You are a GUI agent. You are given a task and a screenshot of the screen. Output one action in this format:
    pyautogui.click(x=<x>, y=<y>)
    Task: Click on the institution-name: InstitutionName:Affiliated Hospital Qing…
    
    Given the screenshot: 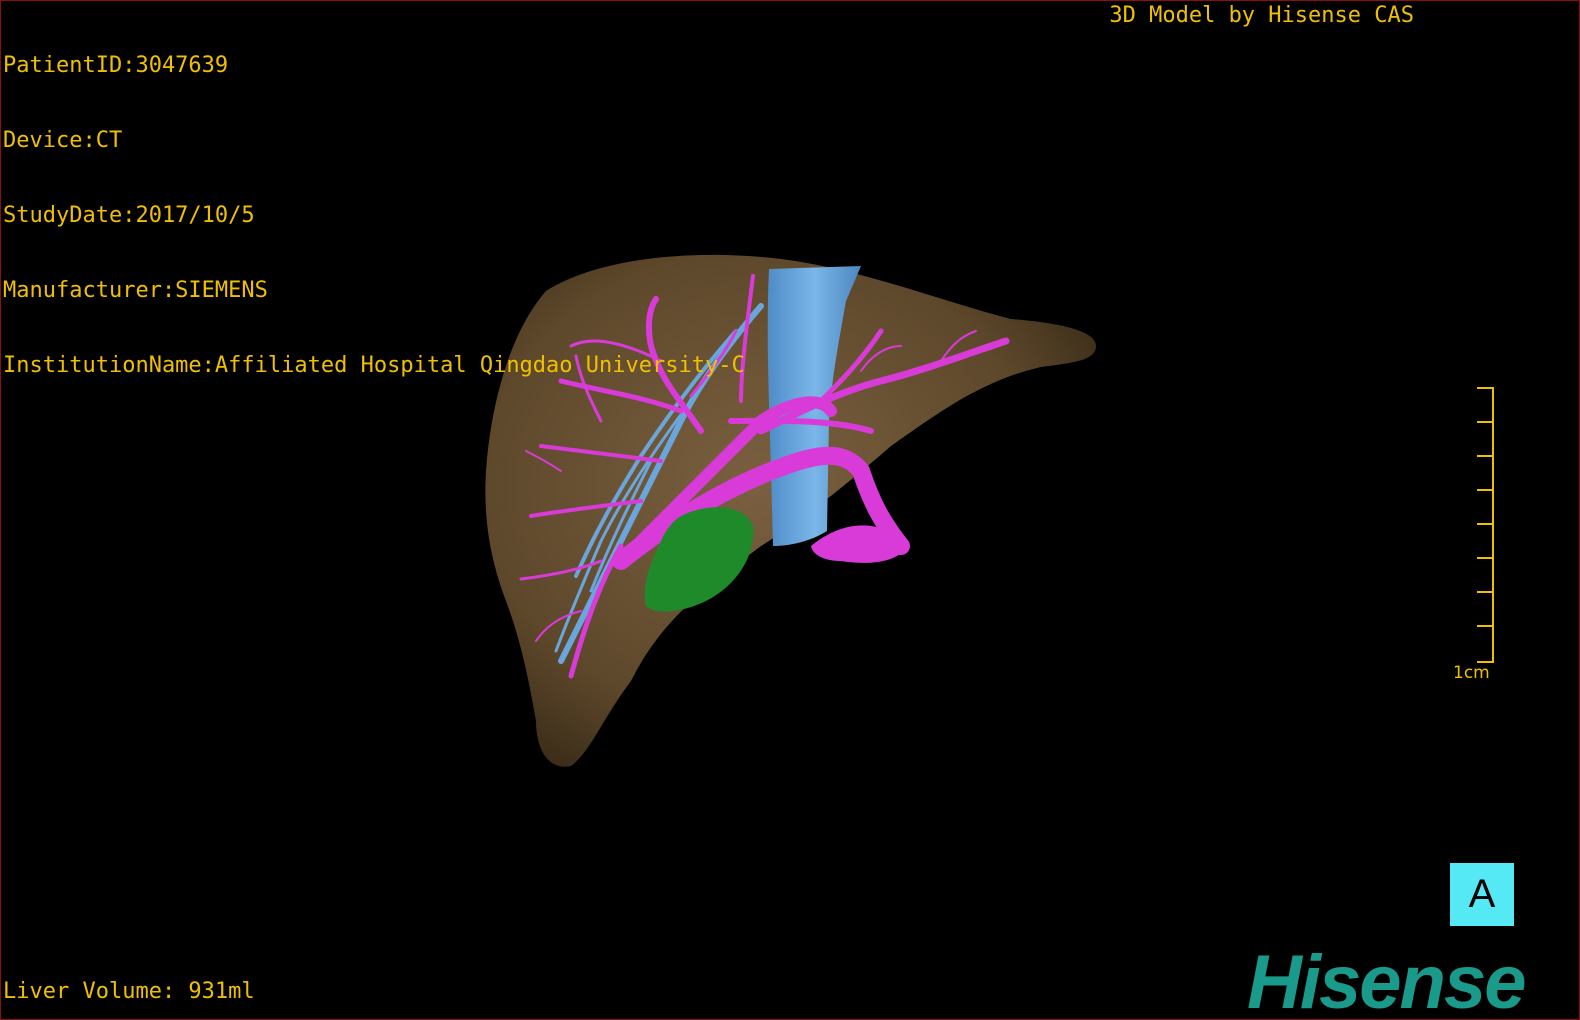 What is the action you would take?
    pyautogui.click(x=374, y=365)
    